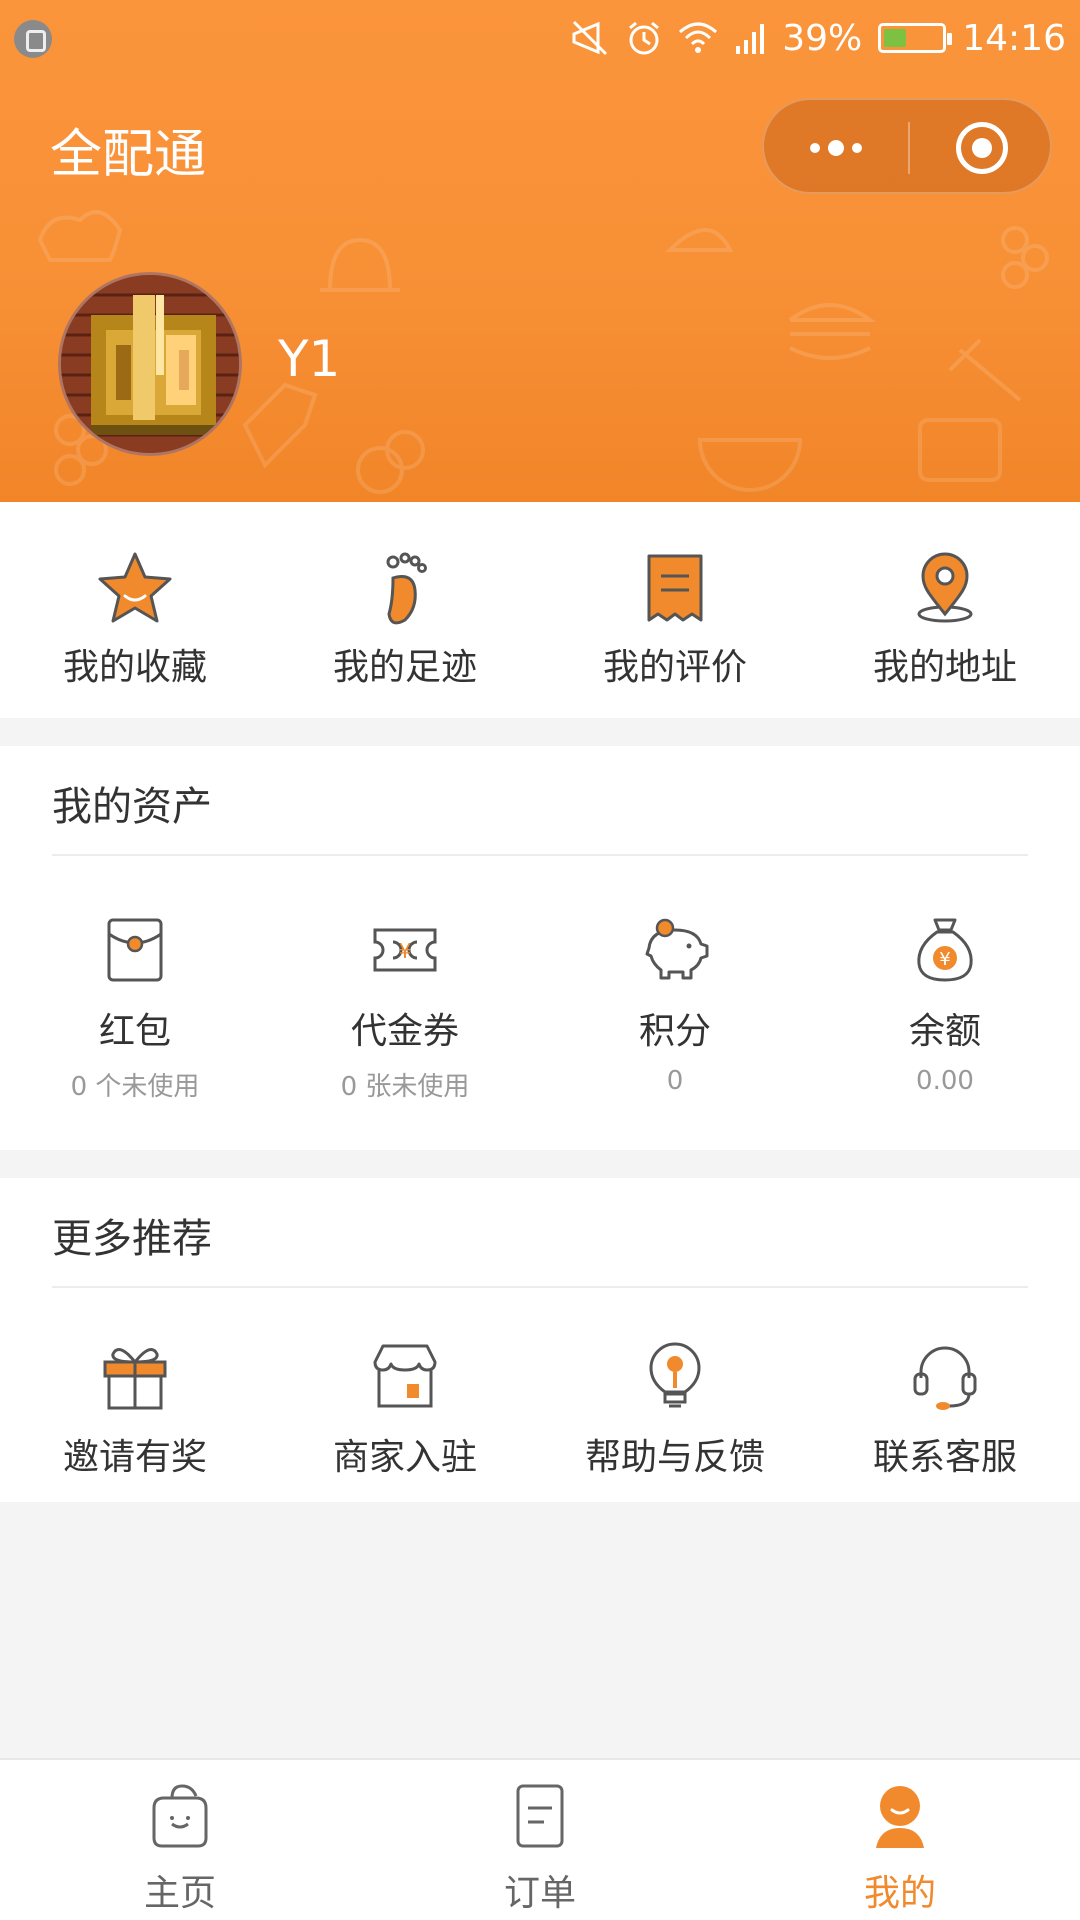  I want to click on tab-orders: 订单, so click(540, 1840).